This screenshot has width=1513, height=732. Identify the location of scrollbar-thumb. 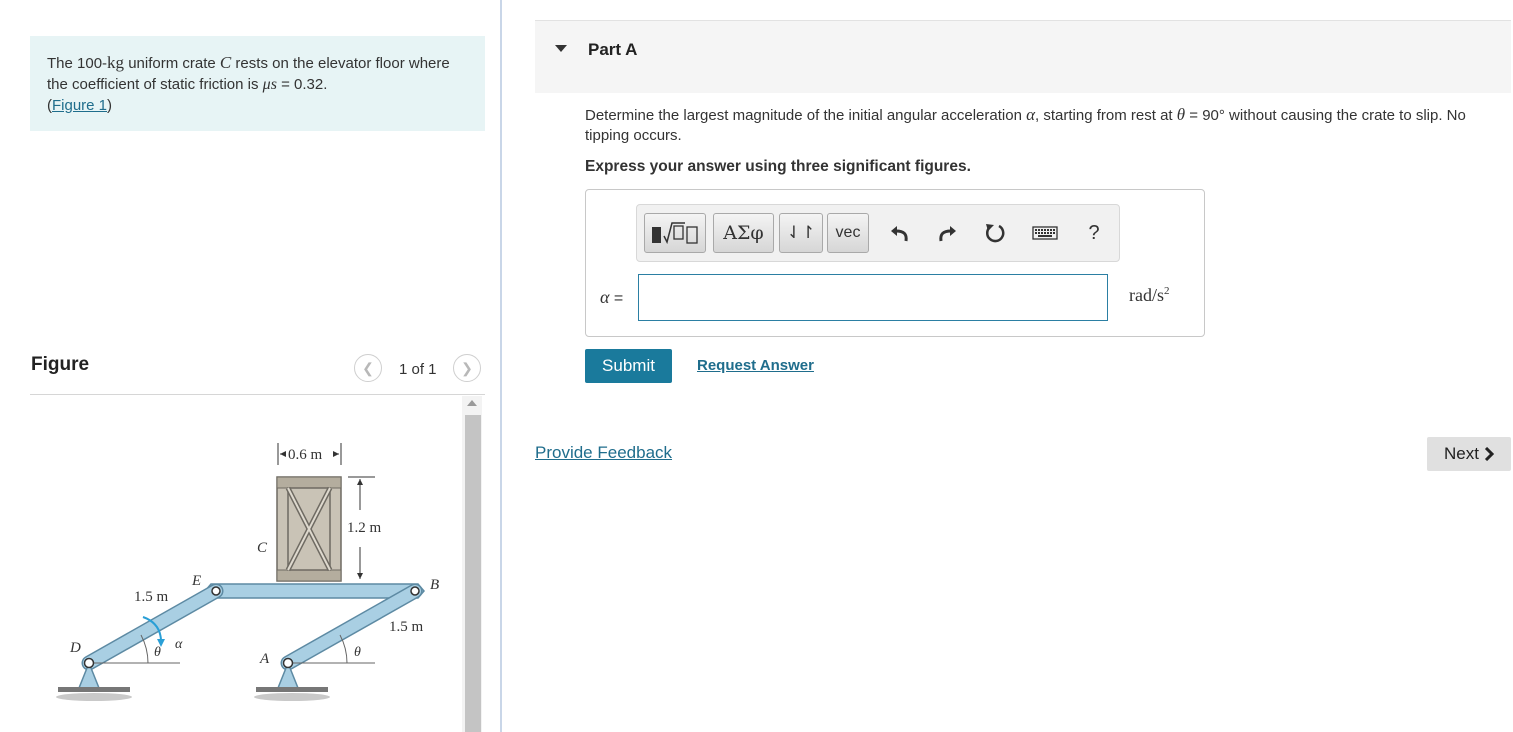
(473, 573).